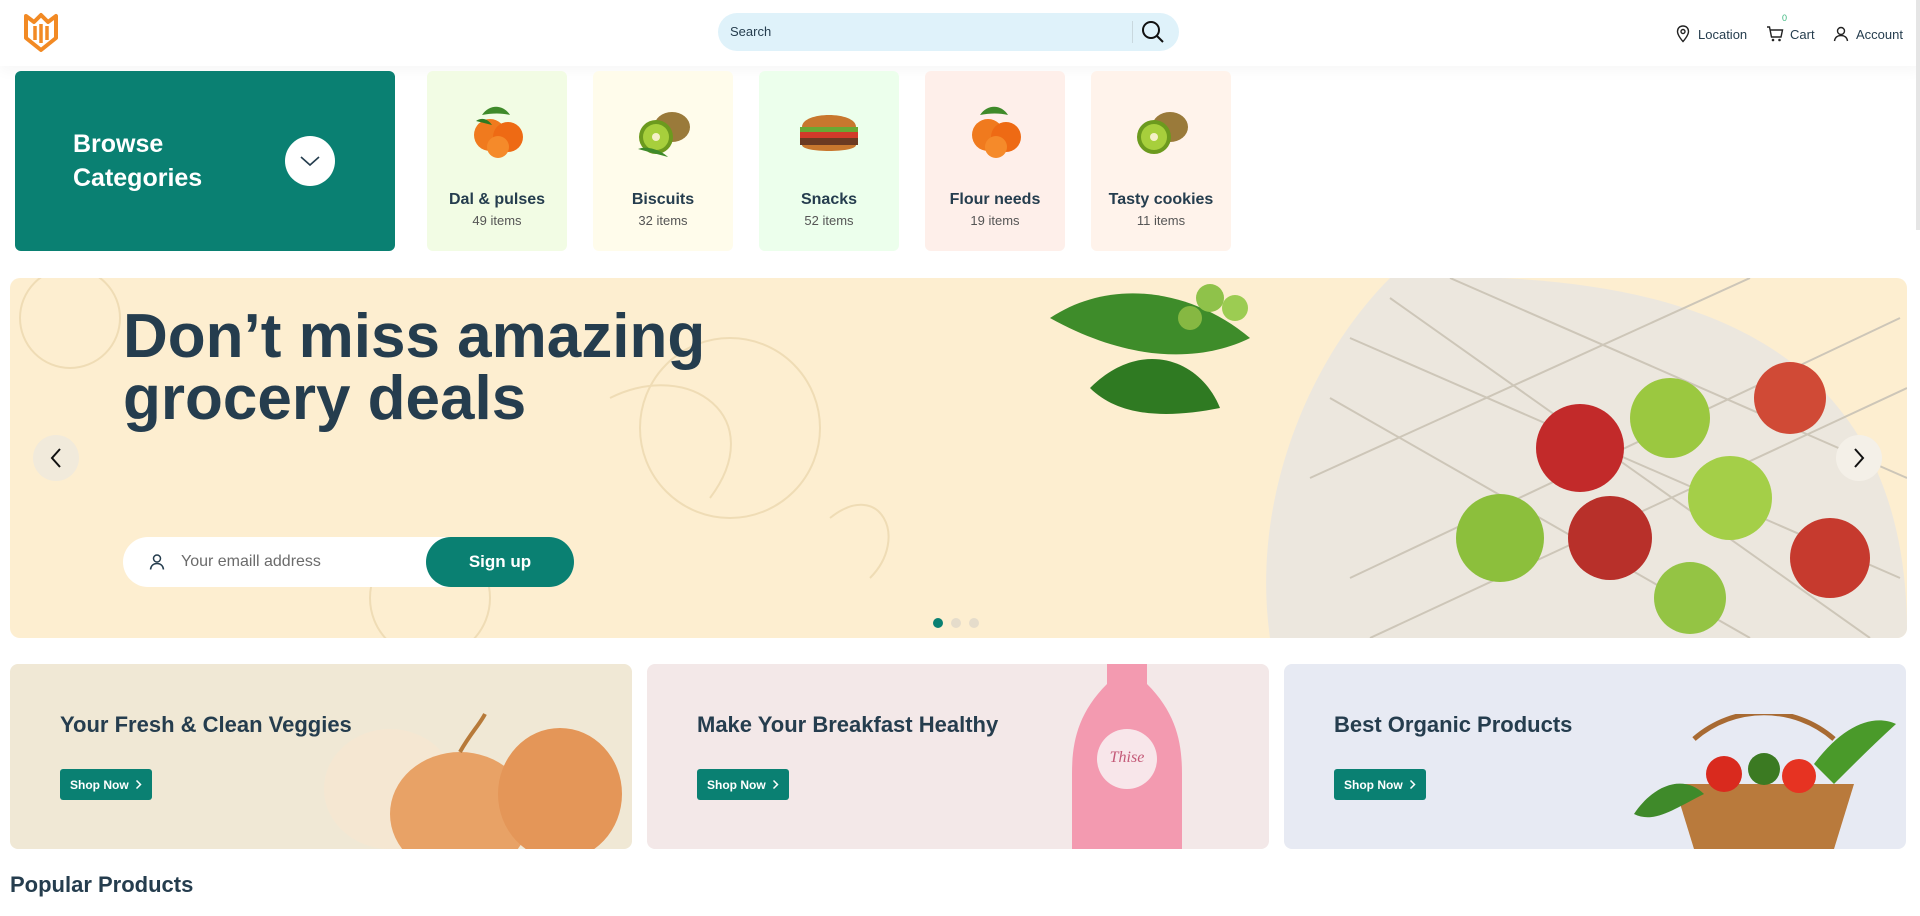 This screenshot has height=916, width=1920. What do you see at coordinates (1132, 32) in the screenshot?
I see `search-divider` at bounding box center [1132, 32].